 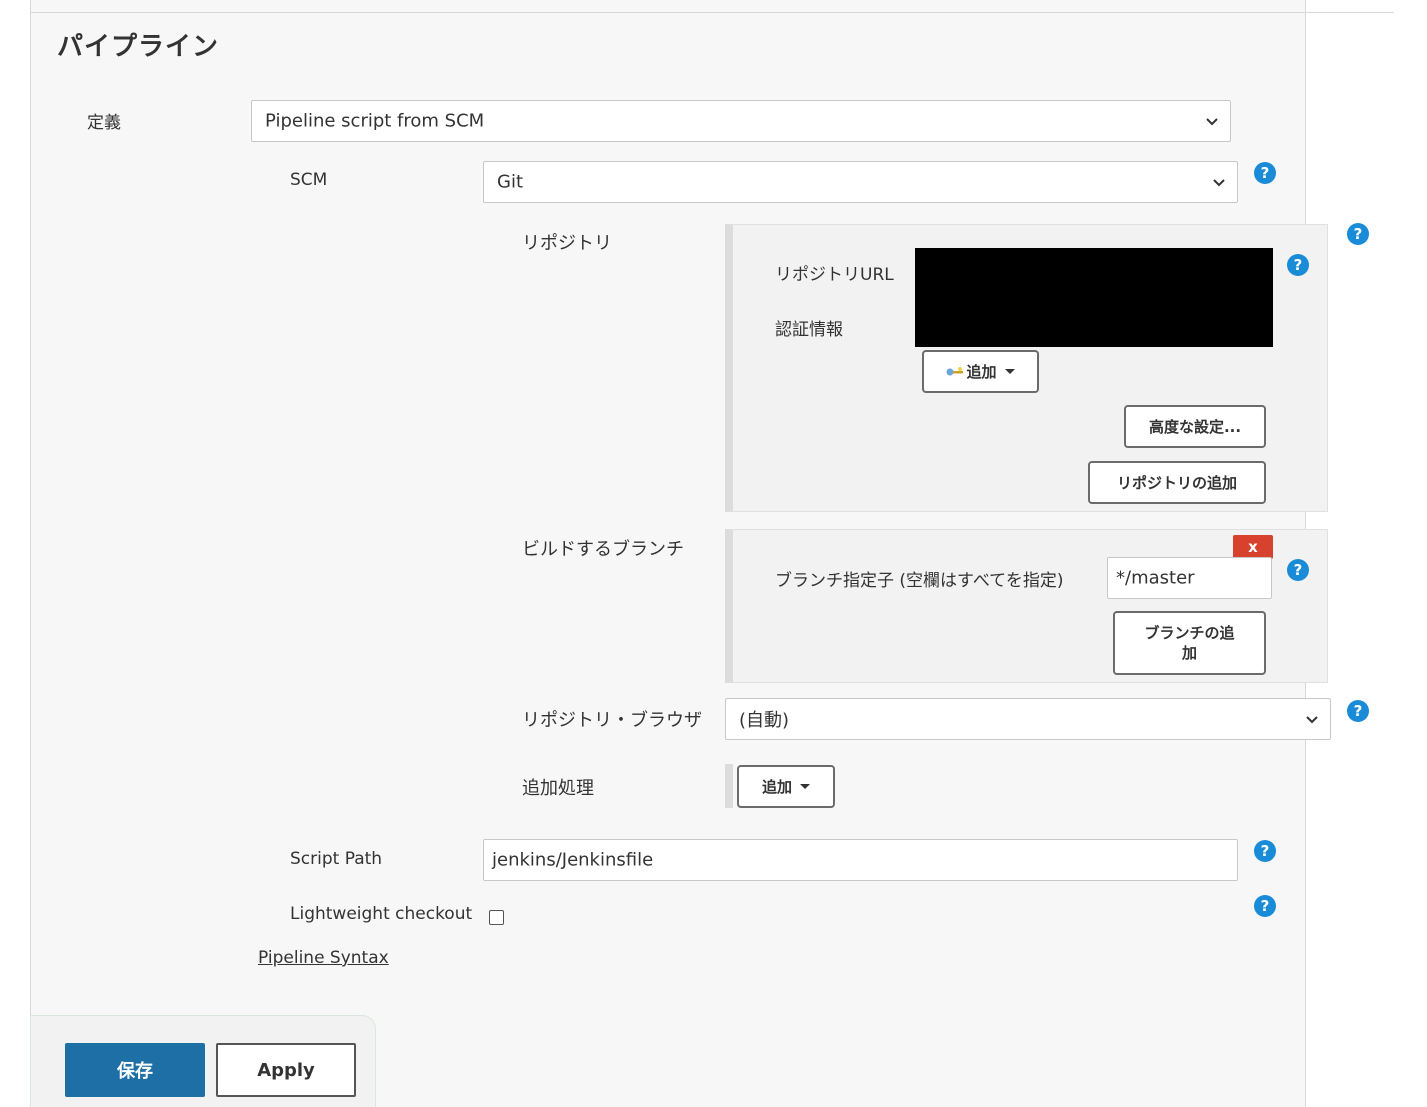 I want to click on branch-specifier-input: */master, so click(x=1189, y=578).